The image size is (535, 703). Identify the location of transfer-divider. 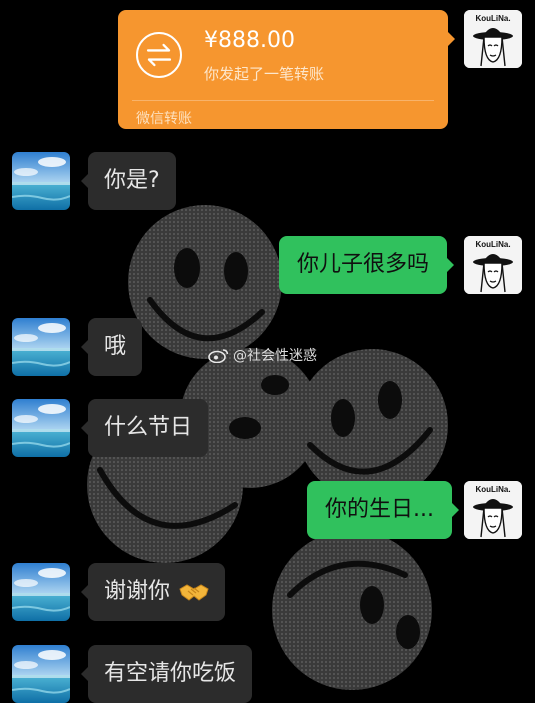
(283, 100).